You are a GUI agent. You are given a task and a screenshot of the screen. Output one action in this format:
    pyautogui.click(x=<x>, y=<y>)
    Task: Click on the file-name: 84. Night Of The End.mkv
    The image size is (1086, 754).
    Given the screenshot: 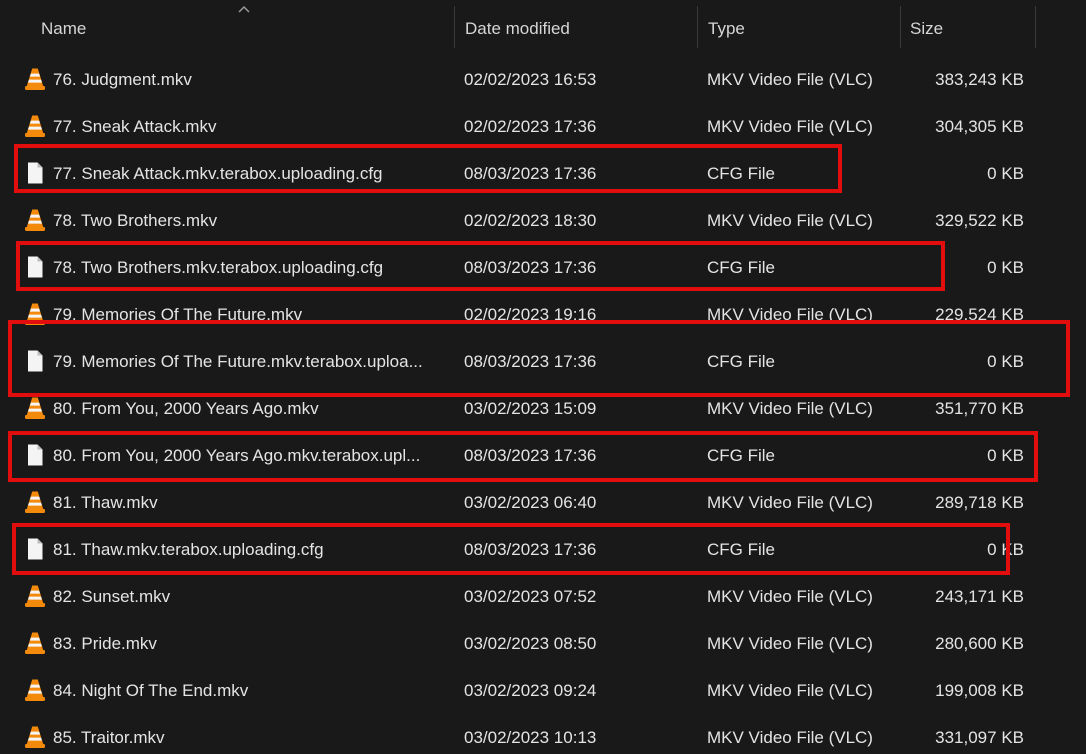 What is the action you would take?
    pyautogui.click(x=248, y=690)
    